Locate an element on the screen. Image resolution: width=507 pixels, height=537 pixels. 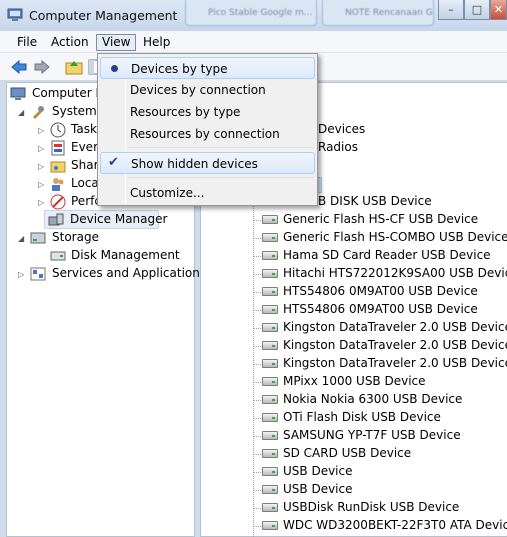
menu-item-label: Show hidden devices is located at coordinates (194, 164).